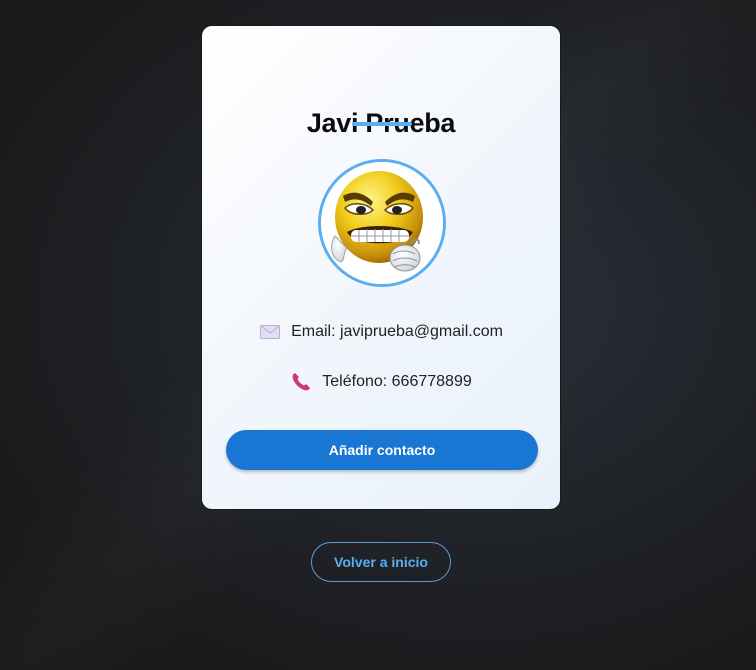 The image size is (756, 670). Describe the element at coordinates (270, 332) in the screenshot. I see `envelope-icon` at that location.